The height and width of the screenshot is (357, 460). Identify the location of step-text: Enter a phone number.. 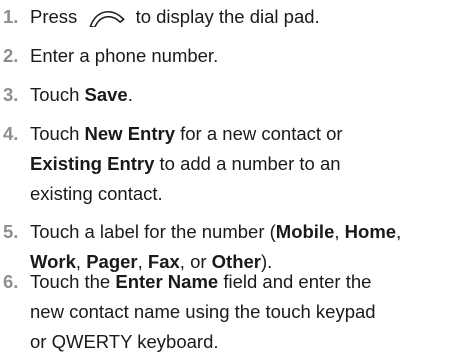
(124, 55).